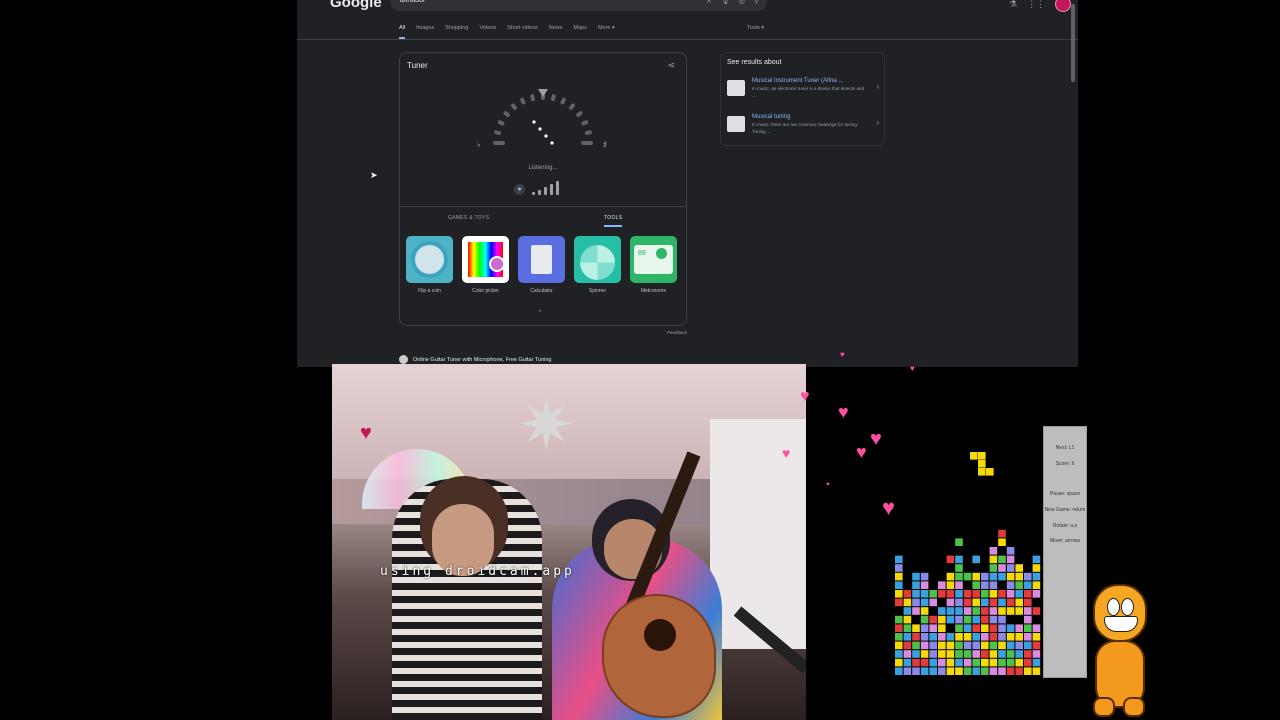 The width and height of the screenshot is (1280, 720). What do you see at coordinates (403, 359) in the screenshot?
I see `favicon` at bounding box center [403, 359].